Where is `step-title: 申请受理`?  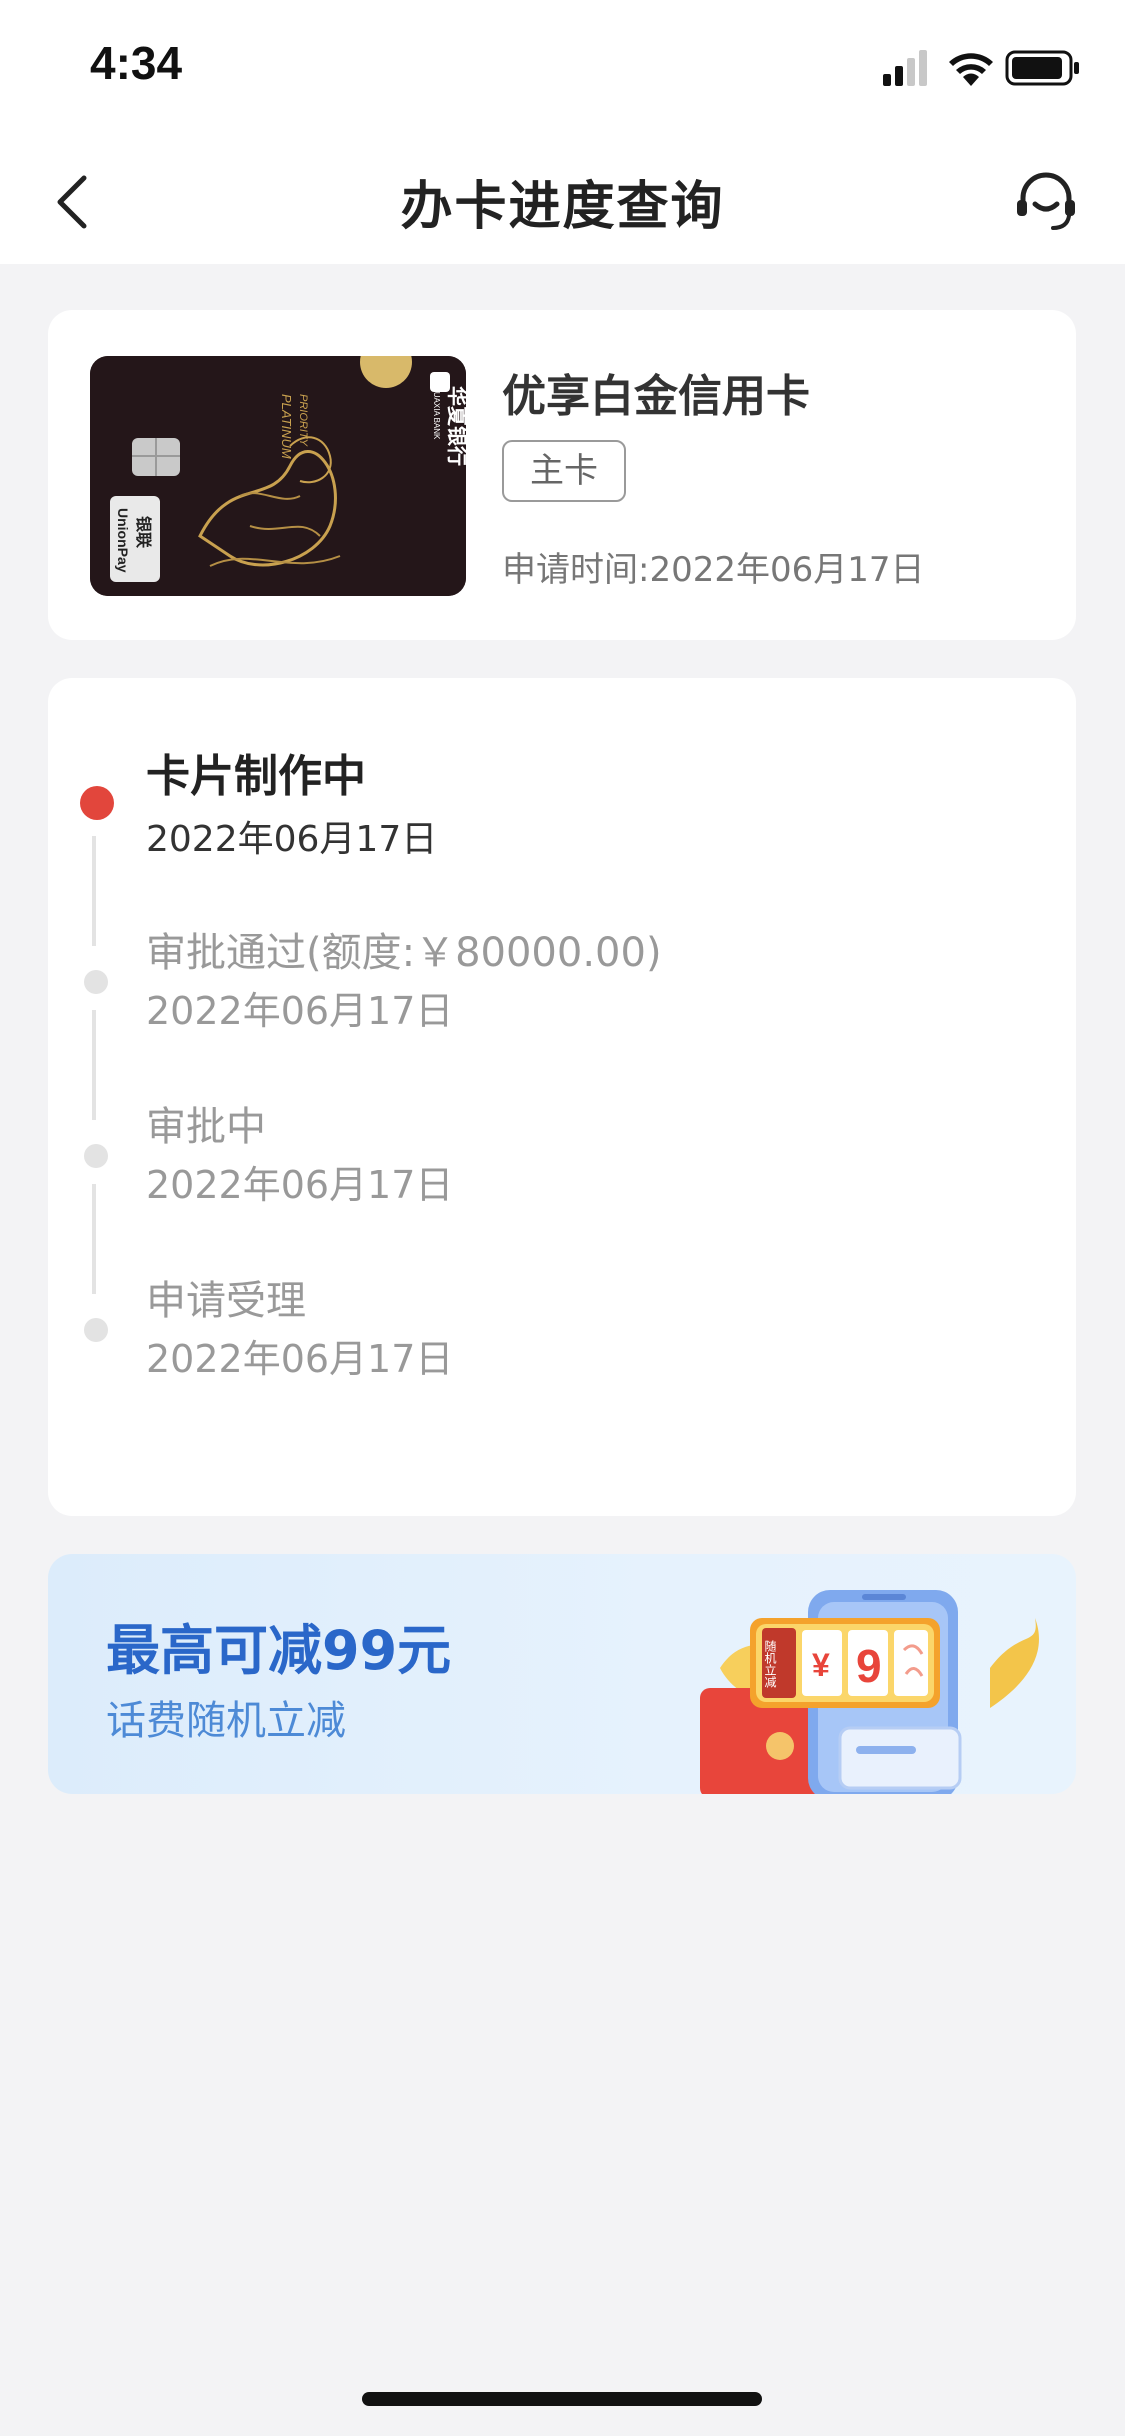
step-title: 申请受理 is located at coordinates (226, 1301).